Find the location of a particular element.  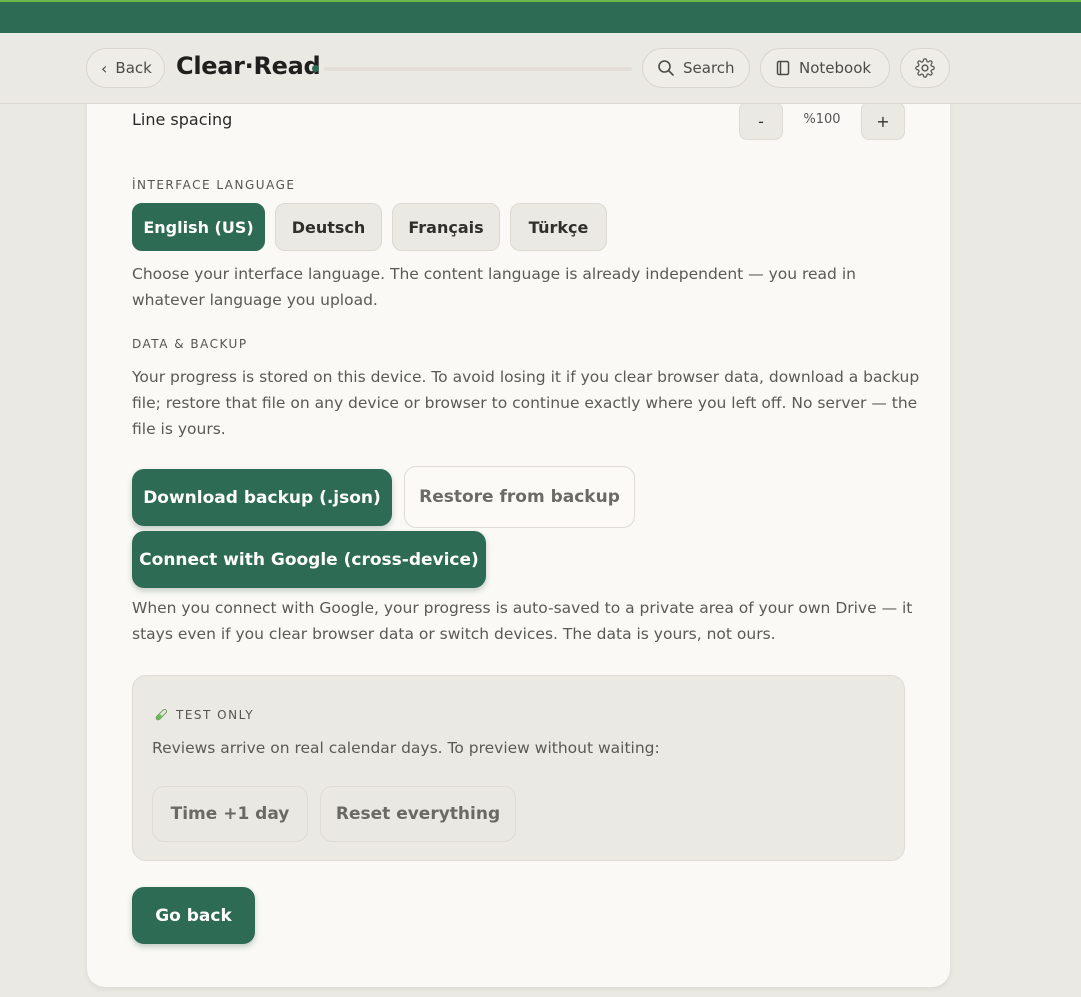

test-tube-icon is located at coordinates (161, 714).